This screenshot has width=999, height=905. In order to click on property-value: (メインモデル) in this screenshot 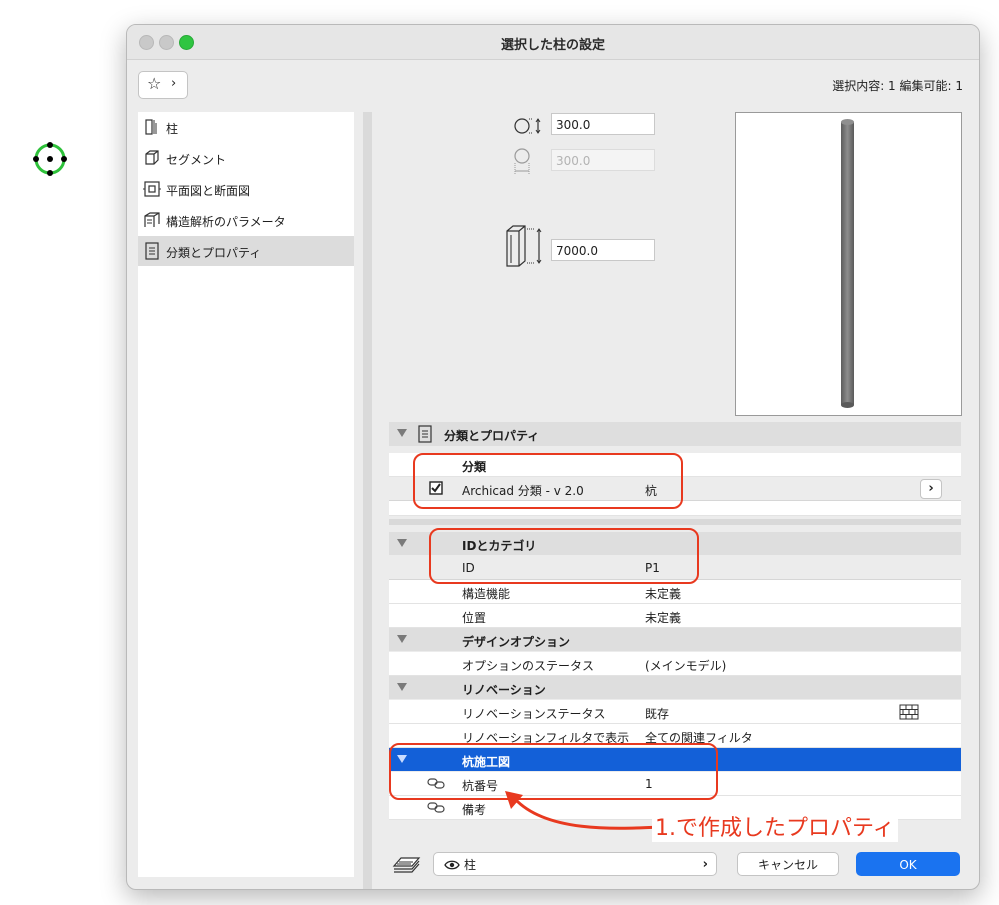, I will do `click(685, 665)`.